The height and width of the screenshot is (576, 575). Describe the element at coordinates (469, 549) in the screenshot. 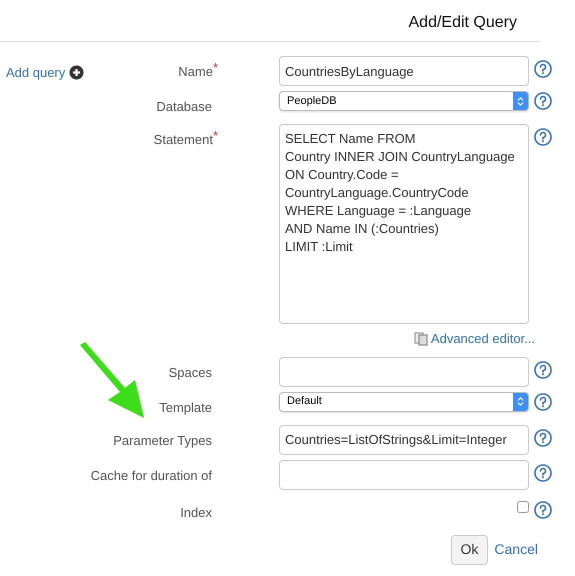

I see `ok-button: Ok` at that location.